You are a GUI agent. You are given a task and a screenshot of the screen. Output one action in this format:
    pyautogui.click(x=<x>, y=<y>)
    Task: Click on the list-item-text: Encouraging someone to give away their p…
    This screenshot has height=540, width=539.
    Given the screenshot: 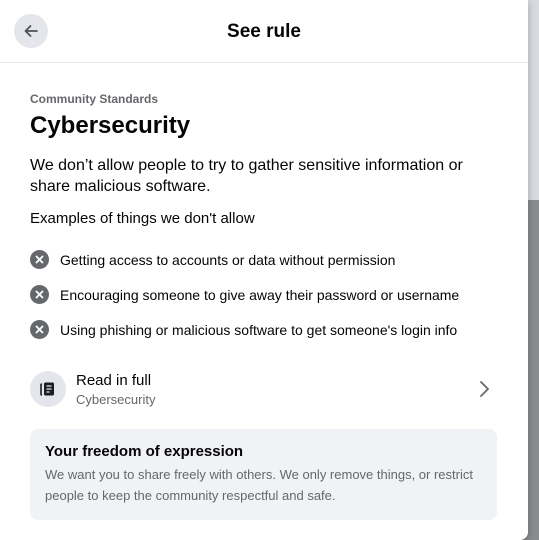 What is the action you would take?
    pyautogui.click(x=260, y=294)
    